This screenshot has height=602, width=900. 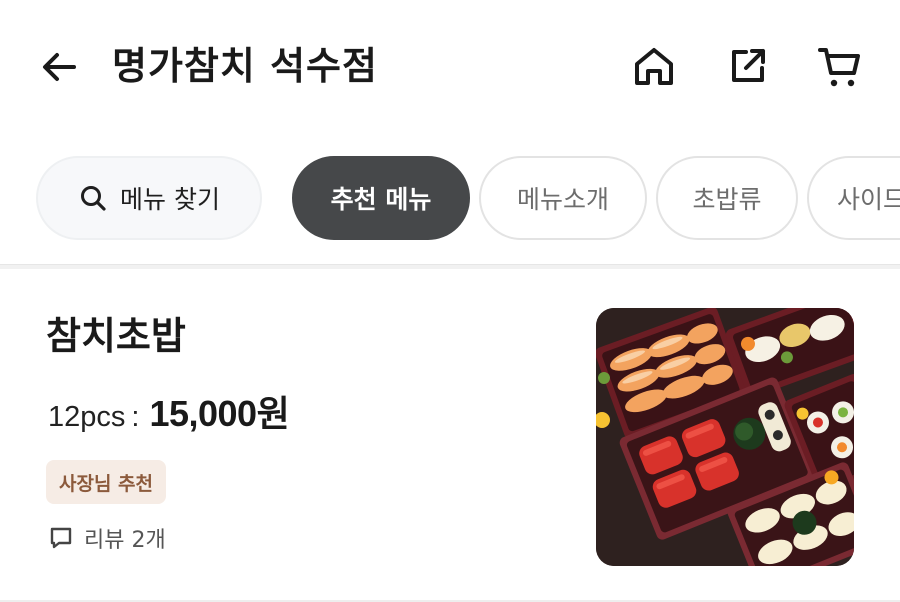 I want to click on cart-icon, so click(x=839, y=67).